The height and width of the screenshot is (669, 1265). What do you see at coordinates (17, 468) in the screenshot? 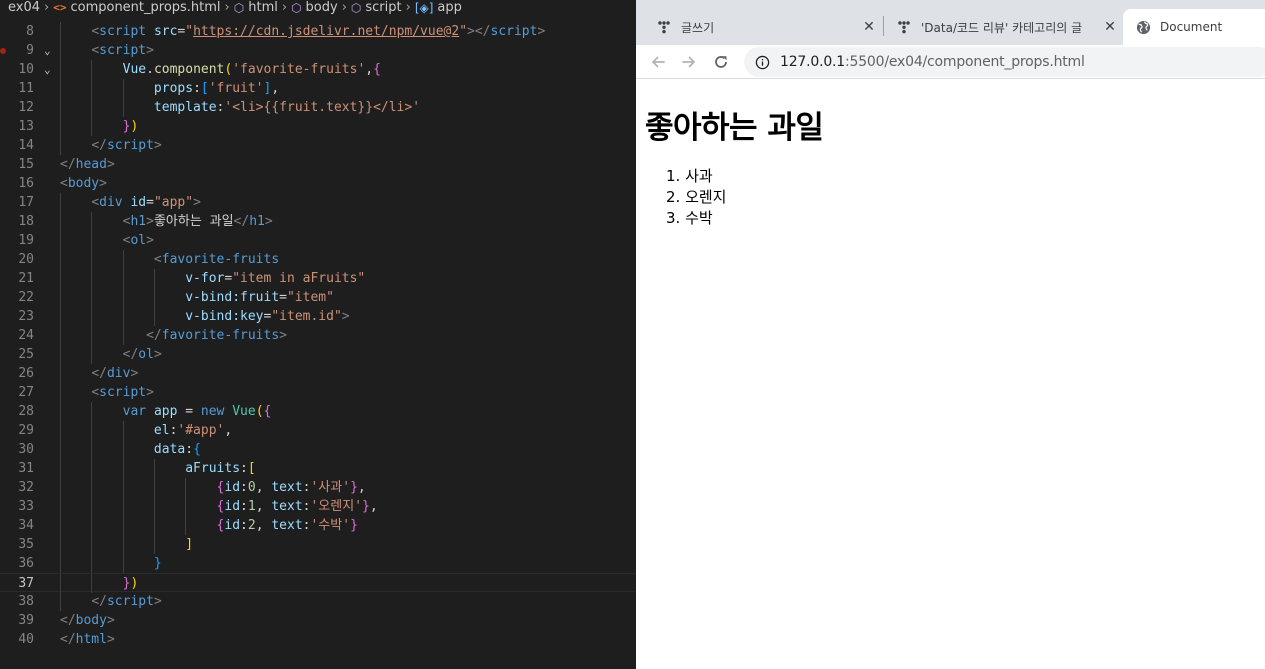
I see `line-number: 31` at bounding box center [17, 468].